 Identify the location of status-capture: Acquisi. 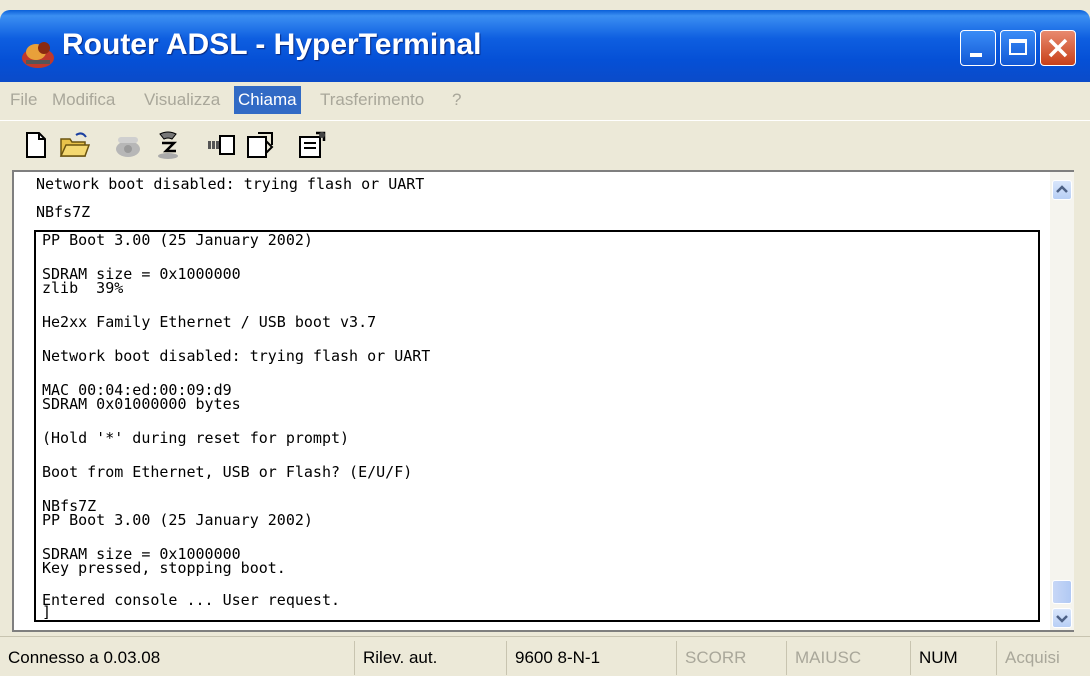
(1043, 658).